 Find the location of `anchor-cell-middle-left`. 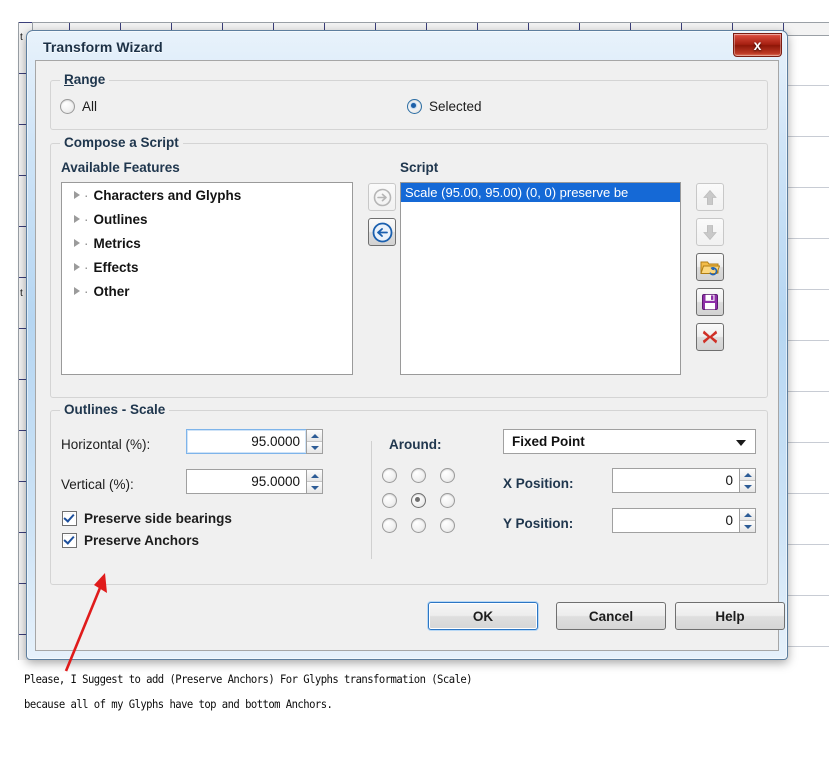

anchor-cell-middle-left is located at coordinates (392, 500).